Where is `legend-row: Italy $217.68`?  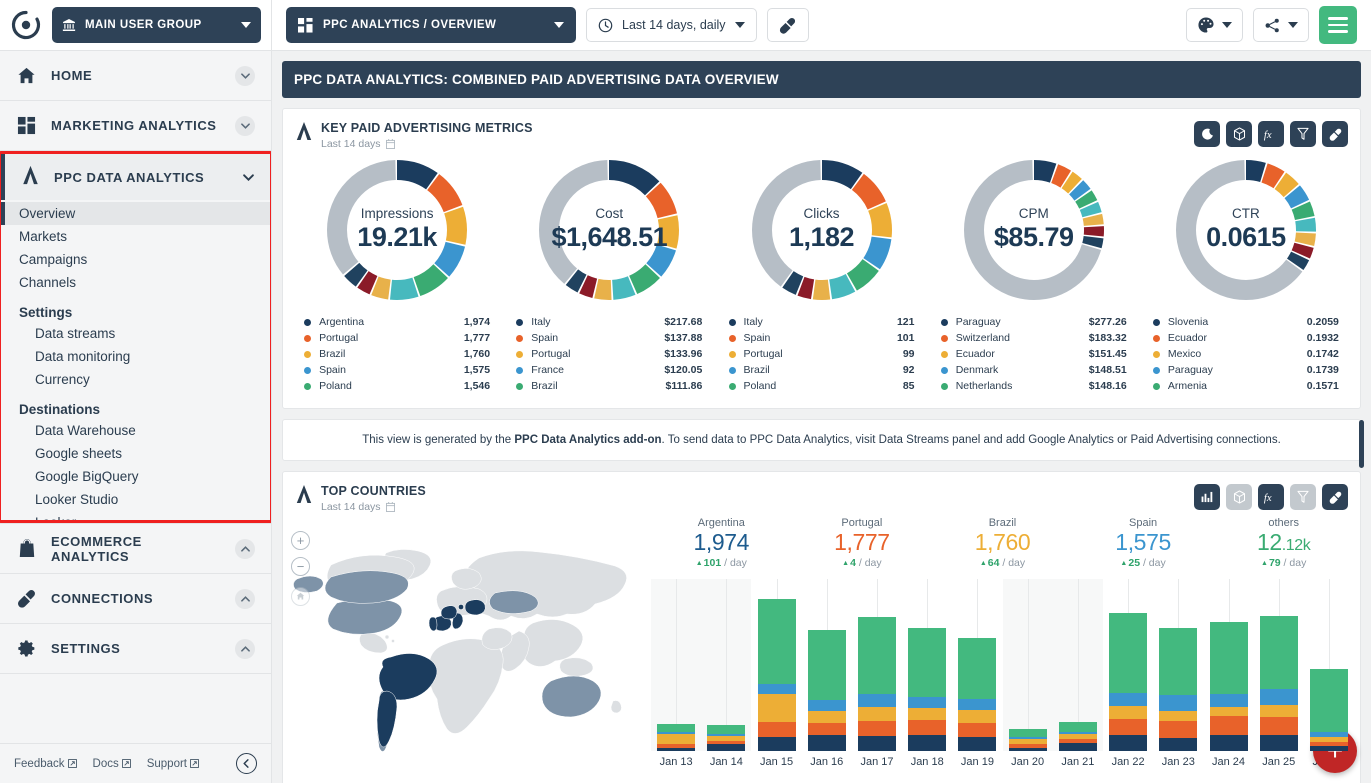
legend-row: Italy $217.68 is located at coordinates (609, 322).